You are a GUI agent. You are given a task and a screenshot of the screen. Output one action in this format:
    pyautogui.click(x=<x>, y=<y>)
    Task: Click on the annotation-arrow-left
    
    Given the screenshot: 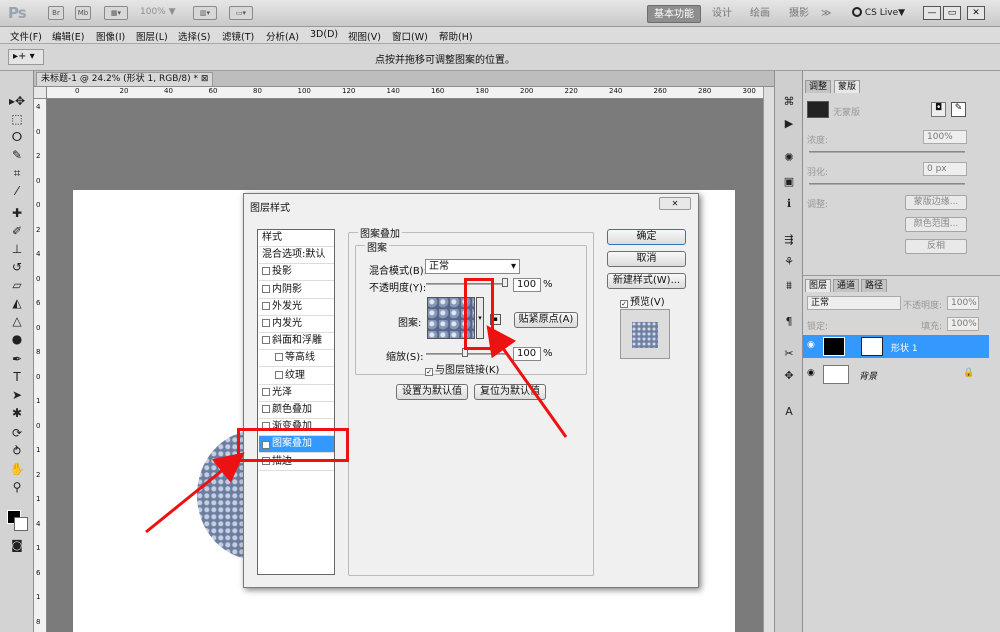 What is the action you would take?
    pyautogui.click(x=195, y=493)
    